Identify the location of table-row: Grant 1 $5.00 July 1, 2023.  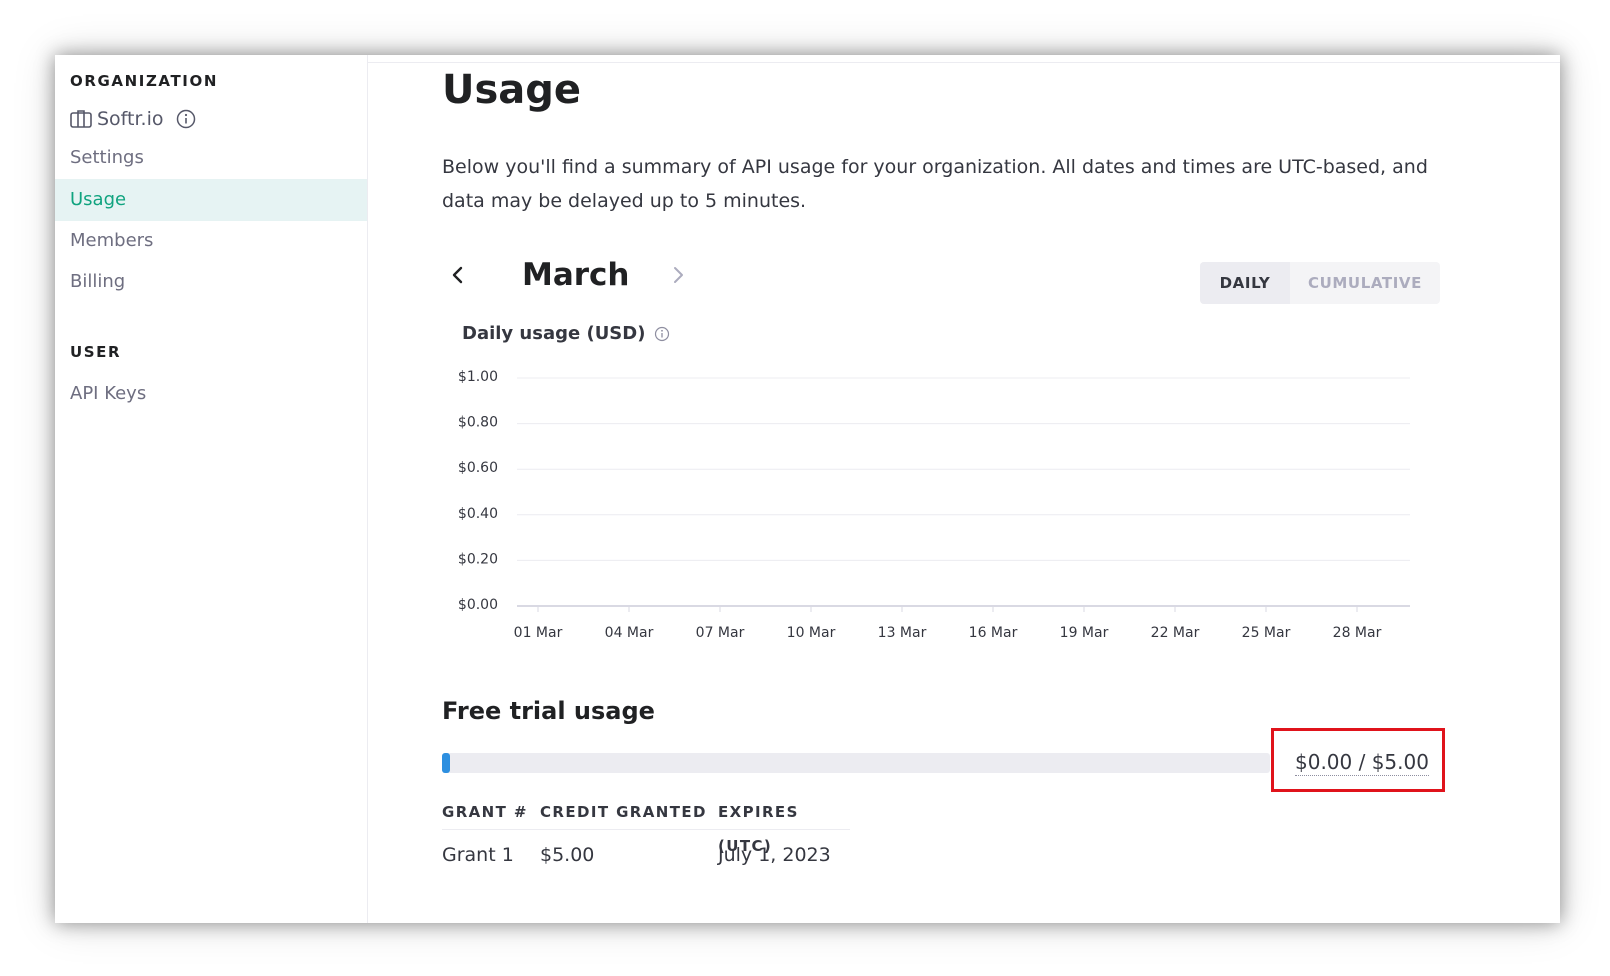
(646, 855).